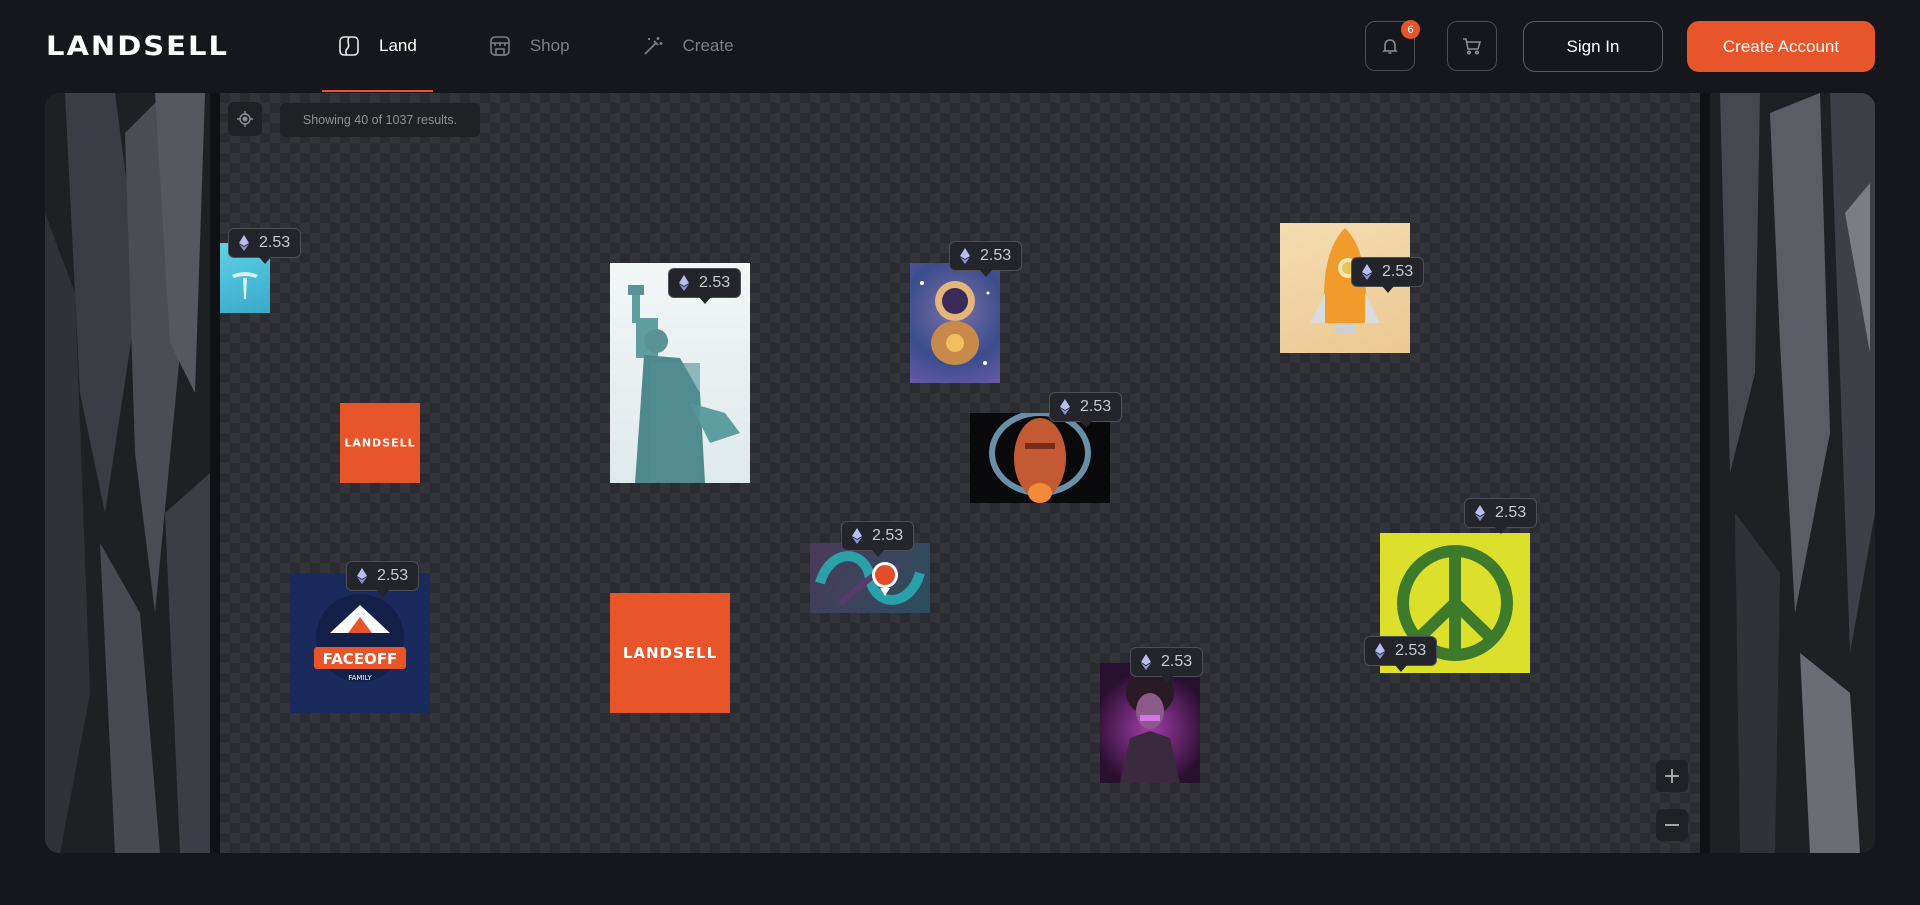  Describe the element at coordinates (377, 46) in the screenshot. I see `nav-tab-land: Land` at that location.